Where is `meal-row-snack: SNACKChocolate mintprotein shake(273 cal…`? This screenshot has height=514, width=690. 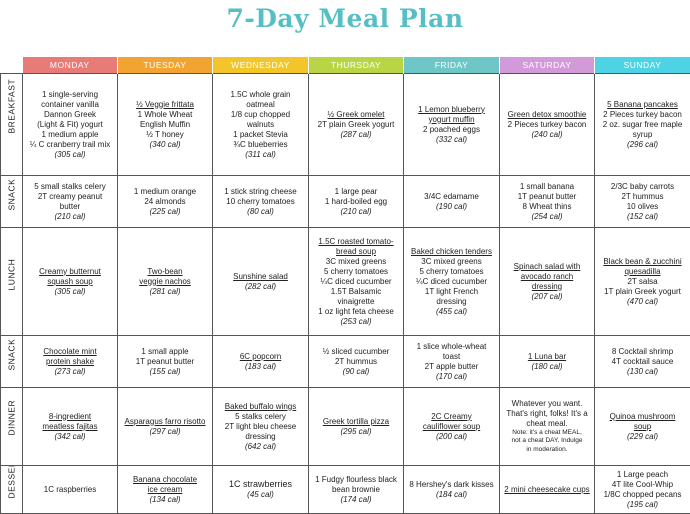 meal-row-snack: SNACKChocolate mintprotein shake(273 cal… is located at coordinates (345, 362).